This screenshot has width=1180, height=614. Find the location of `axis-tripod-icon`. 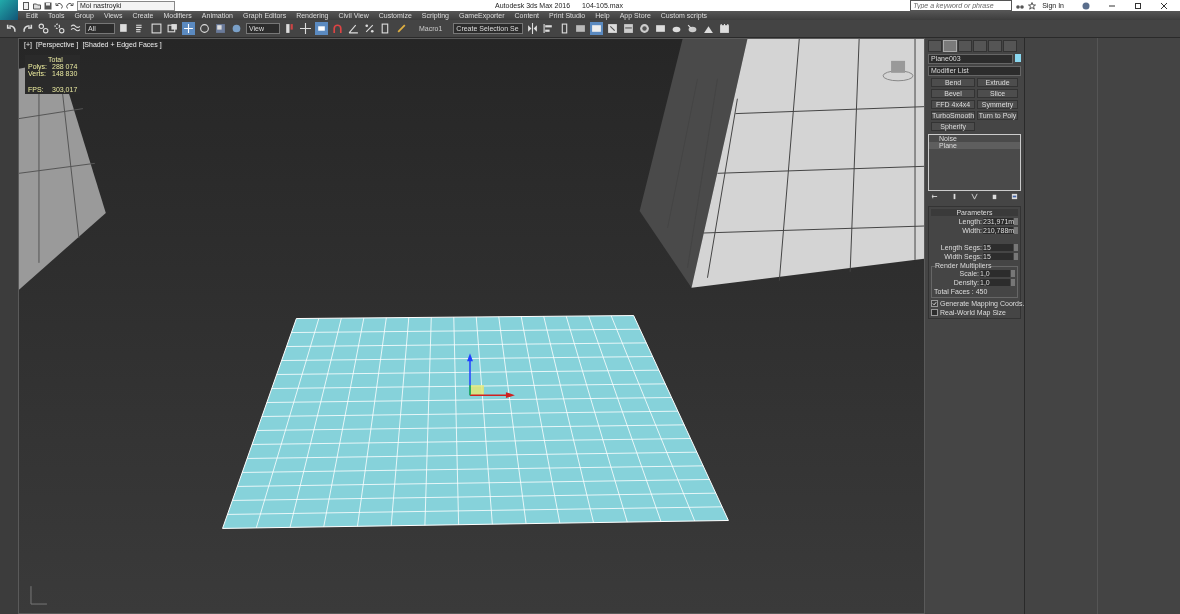

axis-tripod-icon is located at coordinates (39, 595).